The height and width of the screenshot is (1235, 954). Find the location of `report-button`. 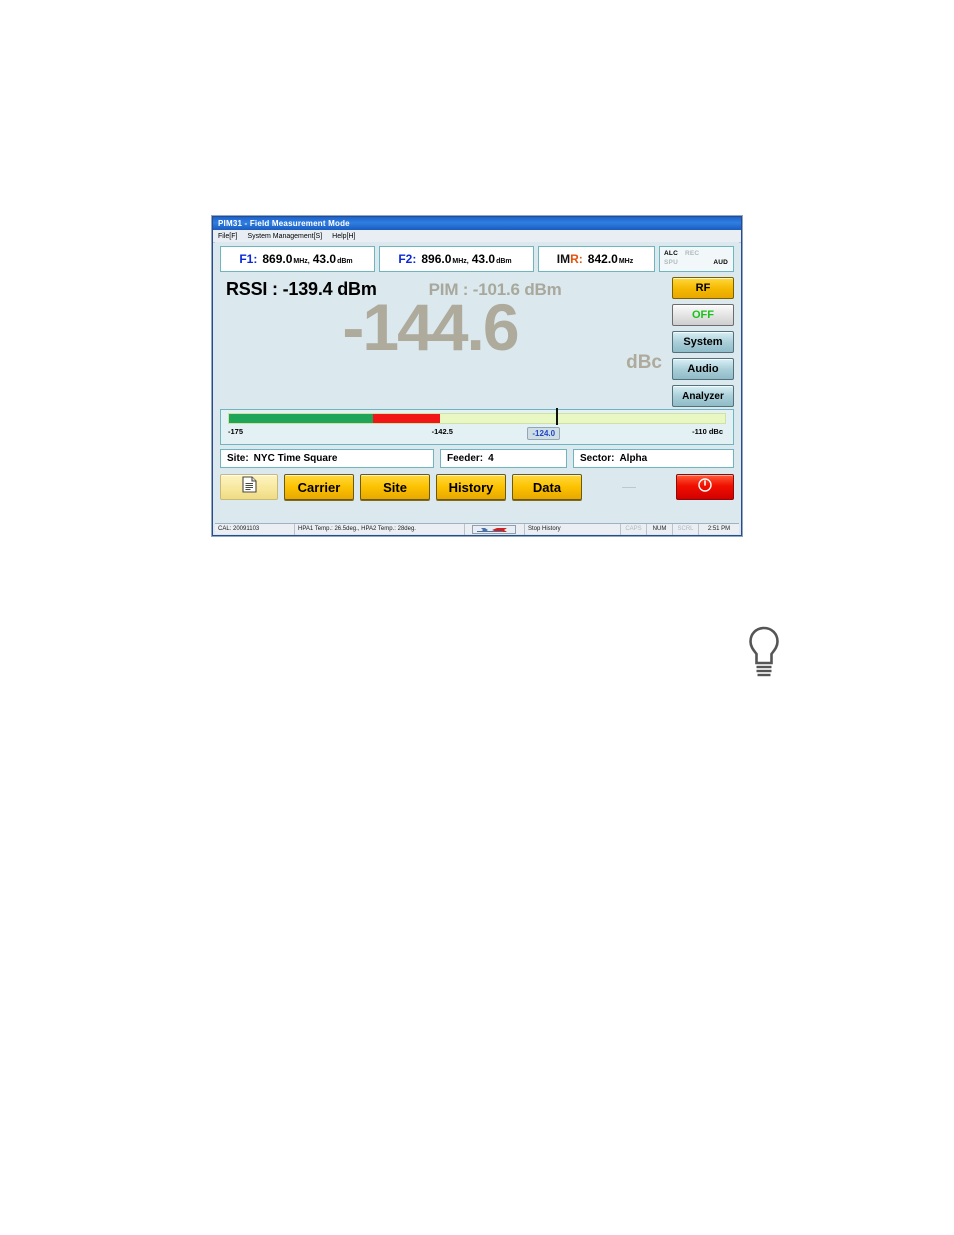

report-button is located at coordinates (249, 487).